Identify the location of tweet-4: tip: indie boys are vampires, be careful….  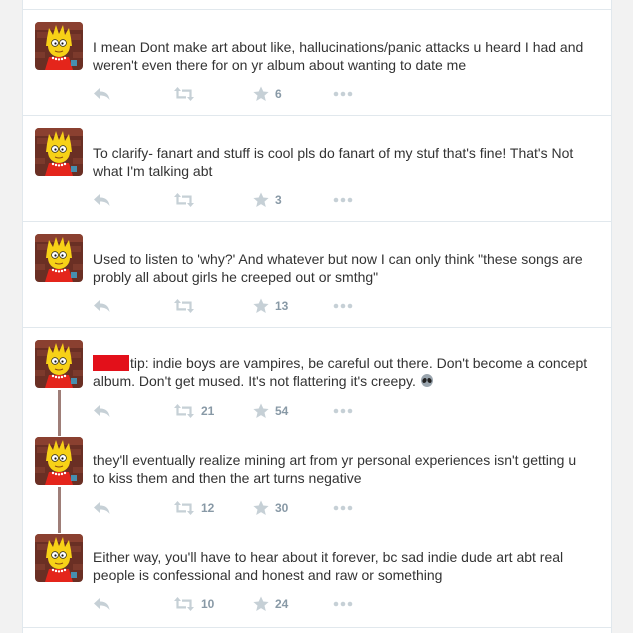
(317, 376).